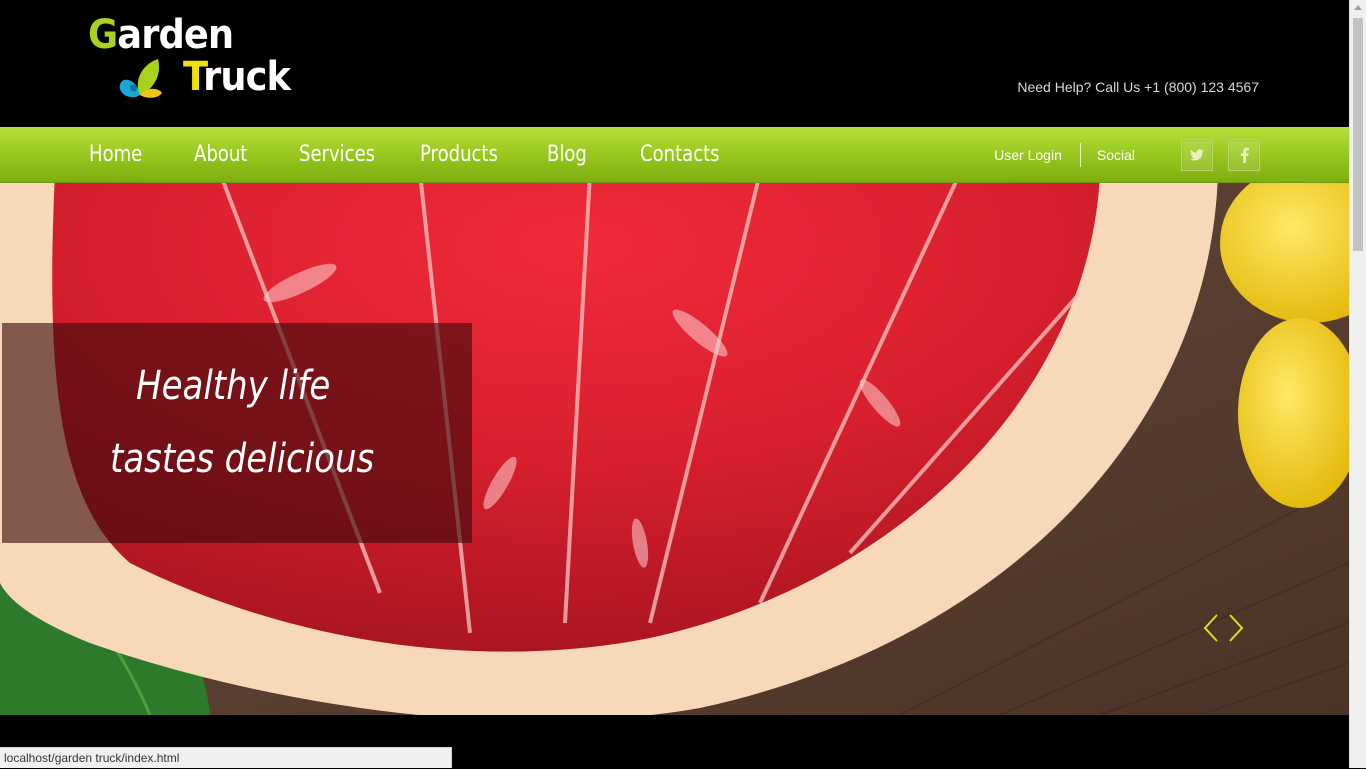 The width and height of the screenshot is (1366, 769). Describe the element at coordinates (226, 757) in the screenshot. I see `browser-status-url: localhost/garden truck/index.html` at that location.